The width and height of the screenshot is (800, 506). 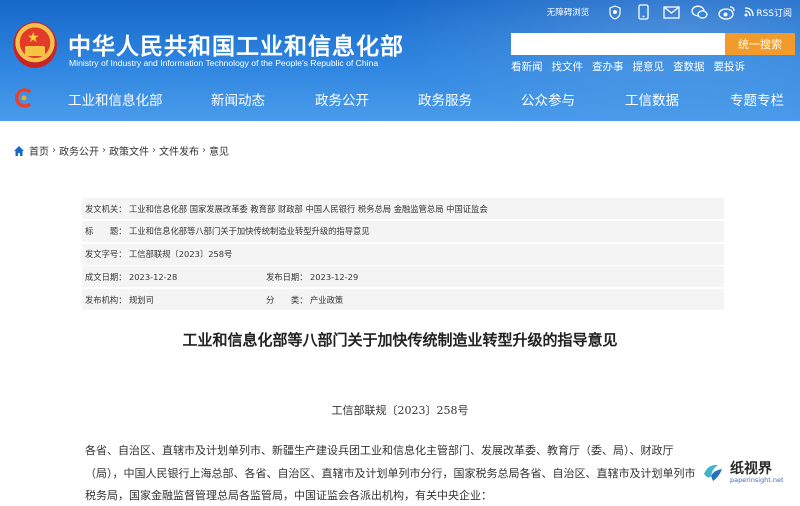 I want to click on quick-link-services: 查办事, so click(x=608, y=66).